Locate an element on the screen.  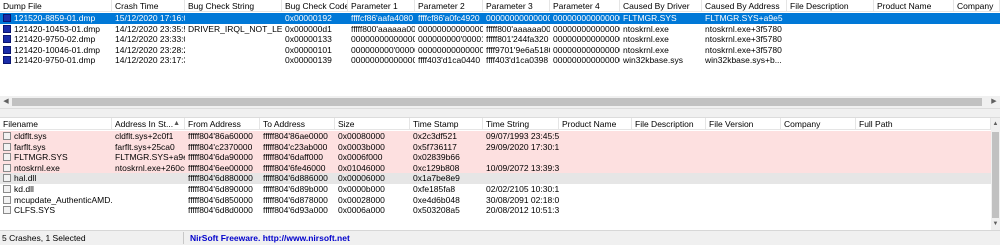
cell-parameter-3: ffff9701'9e6a5180 is located at coordinates (516, 50).